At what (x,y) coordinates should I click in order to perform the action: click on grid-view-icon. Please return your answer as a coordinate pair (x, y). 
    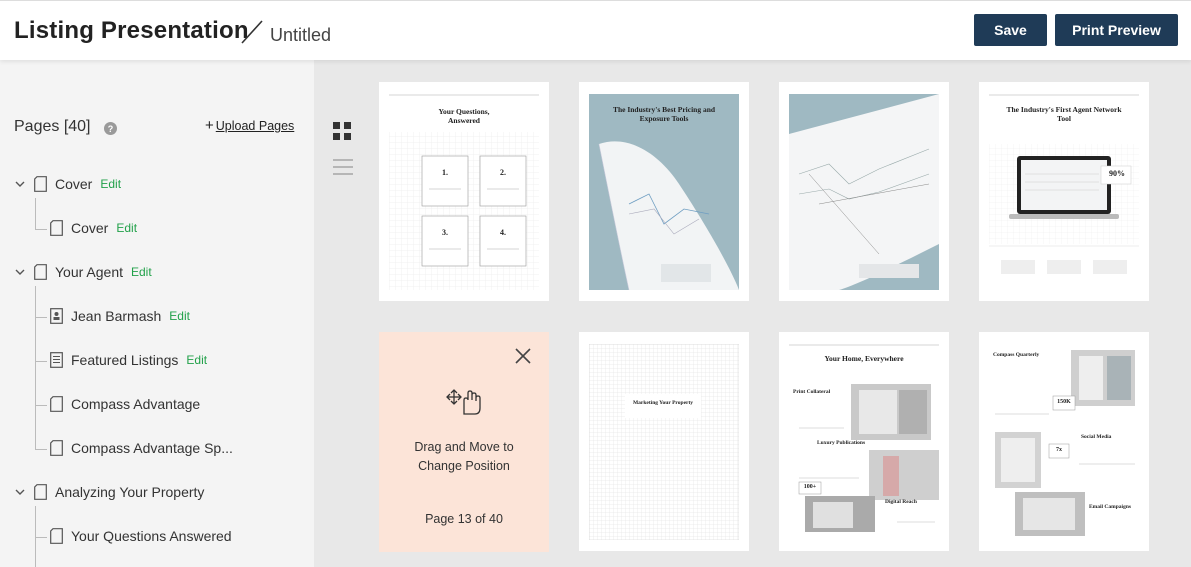
    Looking at the image, I should click on (342, 131).